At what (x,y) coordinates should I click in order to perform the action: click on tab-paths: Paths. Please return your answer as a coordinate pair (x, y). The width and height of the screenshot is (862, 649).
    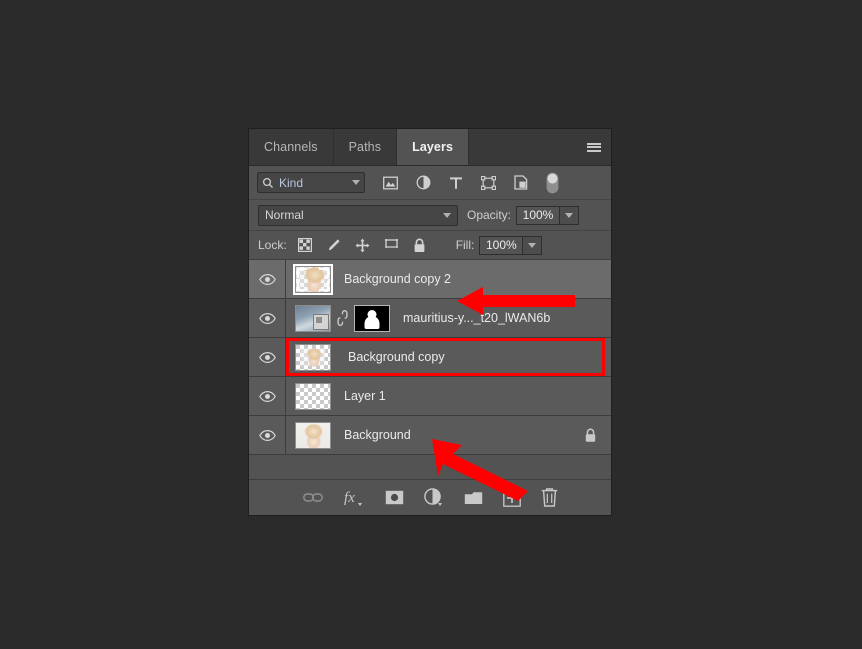
    Looking at the image, I should click on (365, 147).